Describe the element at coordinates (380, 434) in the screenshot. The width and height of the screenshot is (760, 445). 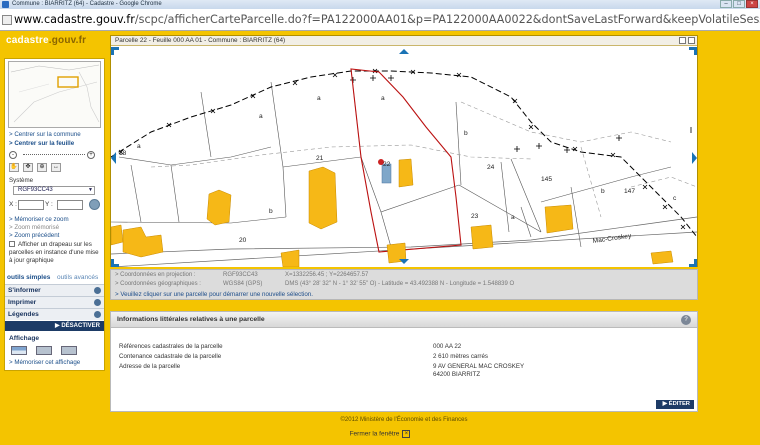
I see `close-window-link: Fermer la fenêtre ×` at that location.